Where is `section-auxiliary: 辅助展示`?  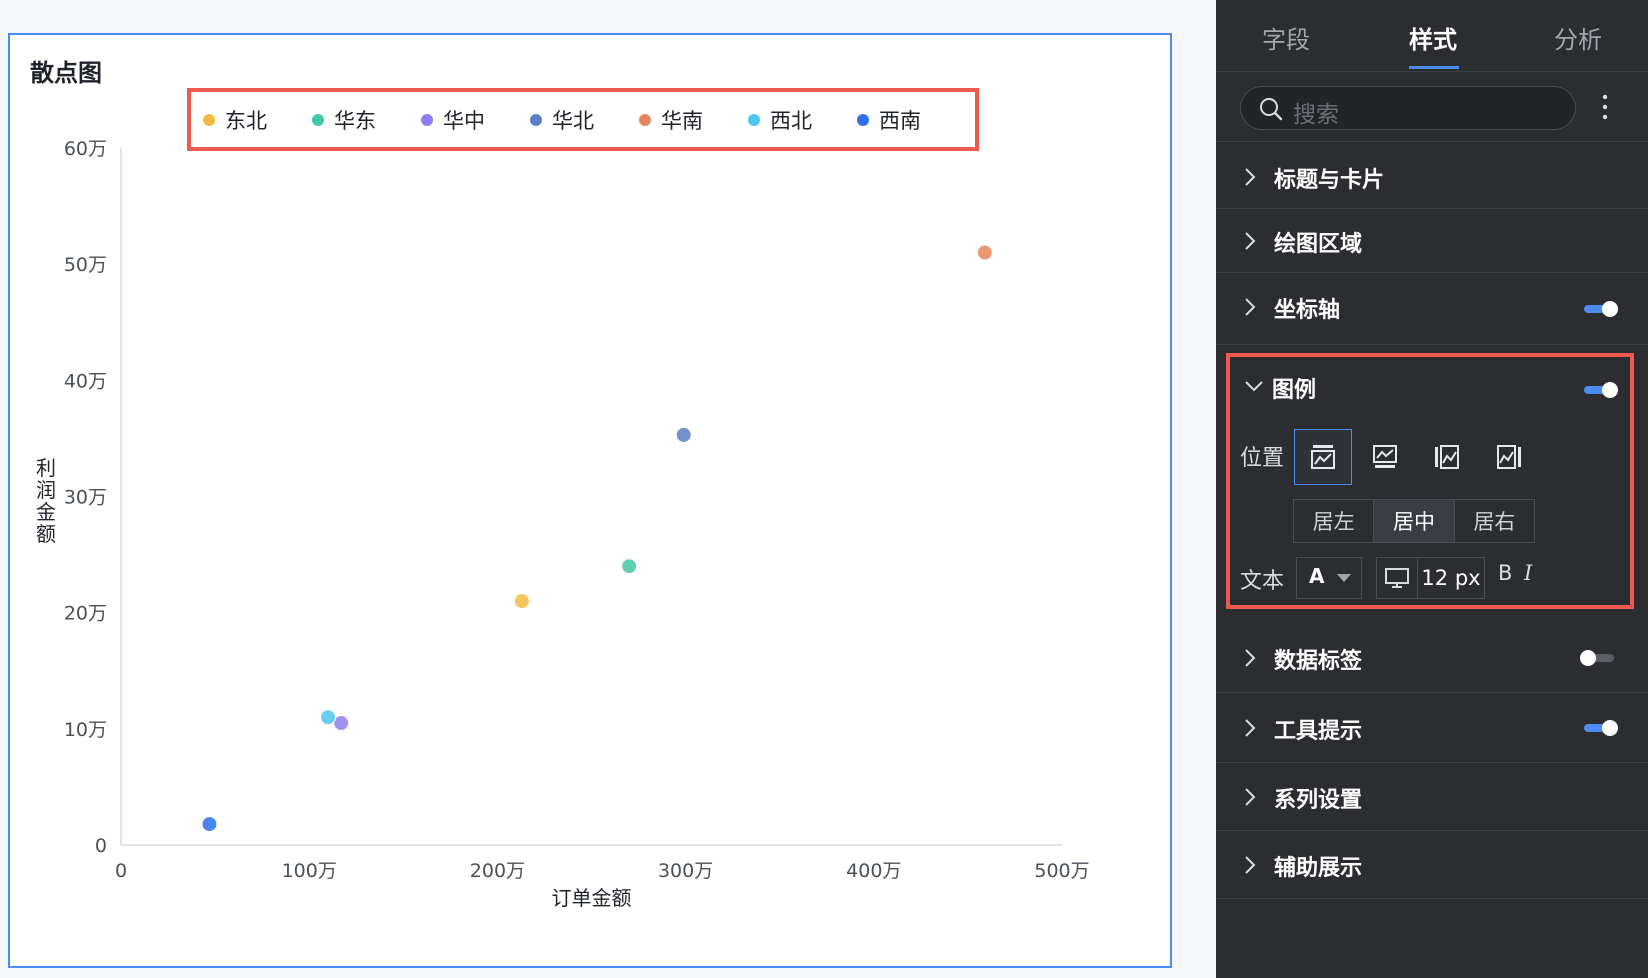
section-auxiliary: 辅助展示 is located at coordinates (1432, 865).